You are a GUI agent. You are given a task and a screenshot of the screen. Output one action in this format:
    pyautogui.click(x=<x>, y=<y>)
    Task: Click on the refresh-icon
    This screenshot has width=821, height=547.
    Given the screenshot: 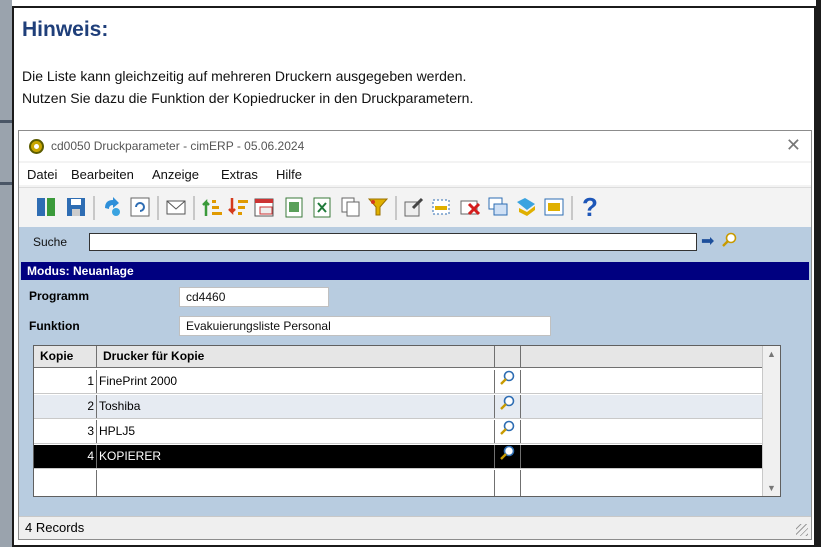 What is the action you would take?
    pyautogui.click(x=140, y=207)
    